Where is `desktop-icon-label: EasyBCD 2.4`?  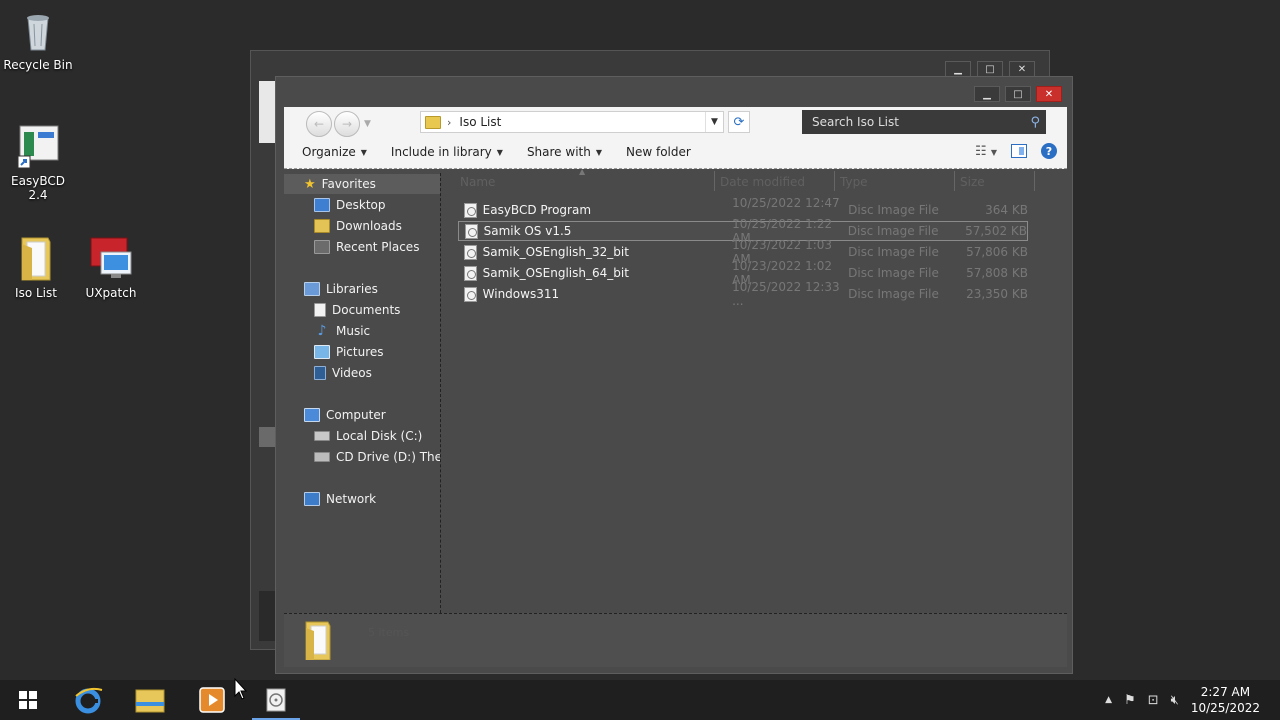 desktop-icon-label: EasyBCD 2.4 is located at coordinates (38, 188).